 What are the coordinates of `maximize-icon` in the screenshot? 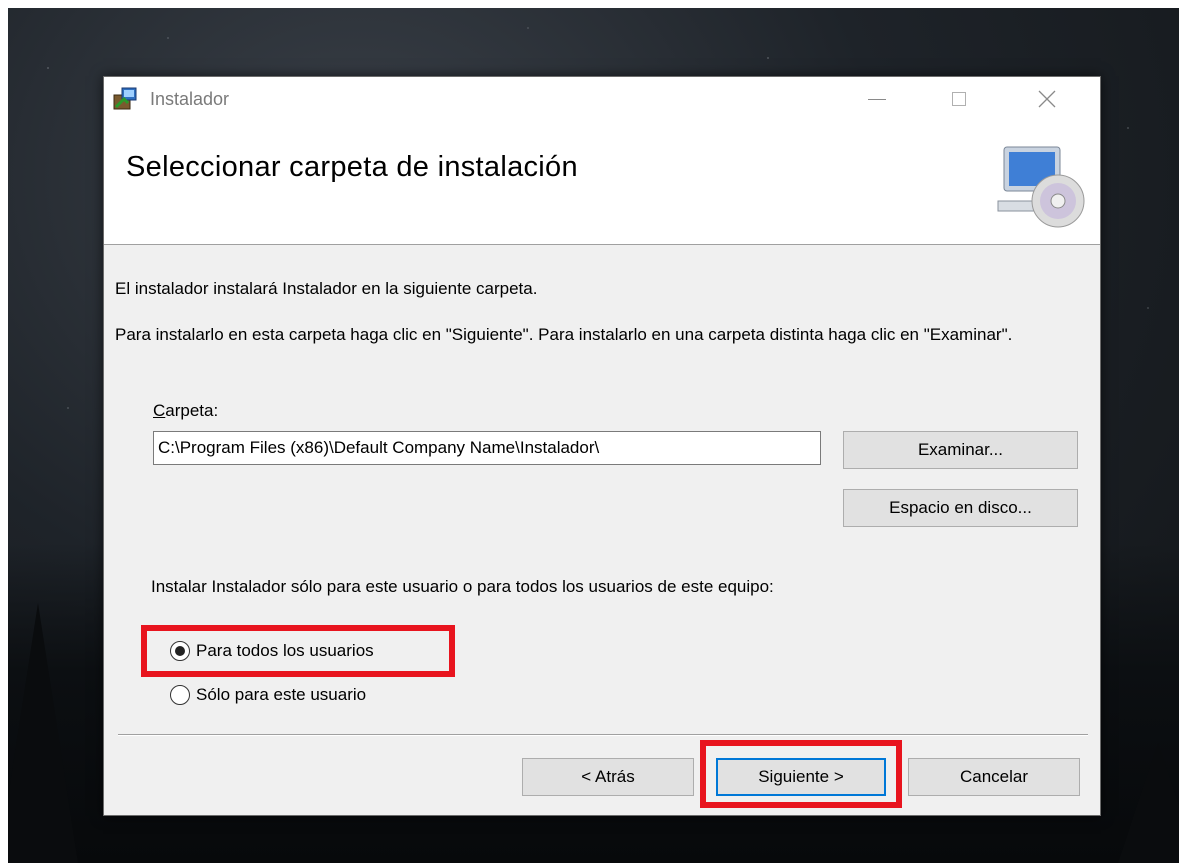 It's located at (959, 99).